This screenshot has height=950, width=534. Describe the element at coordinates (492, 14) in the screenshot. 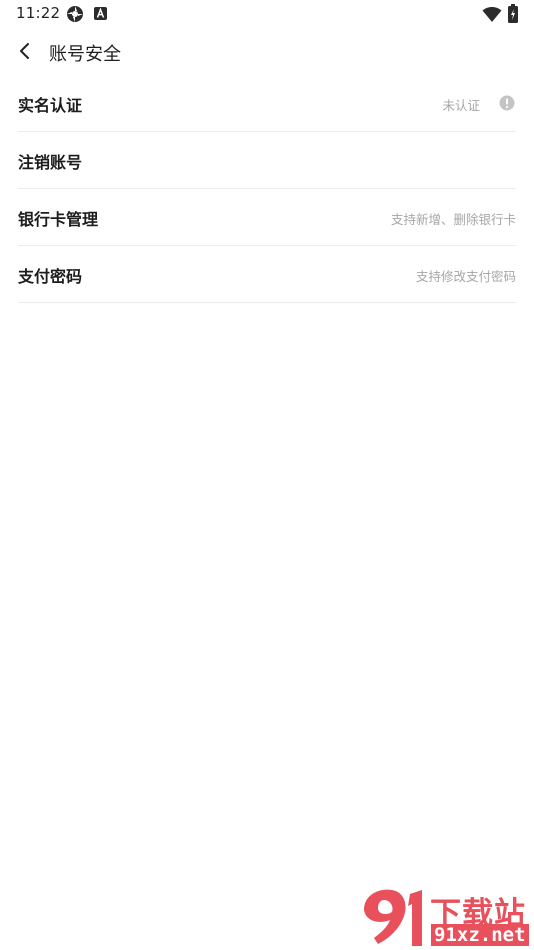

I see `wifi-icon` at that location.